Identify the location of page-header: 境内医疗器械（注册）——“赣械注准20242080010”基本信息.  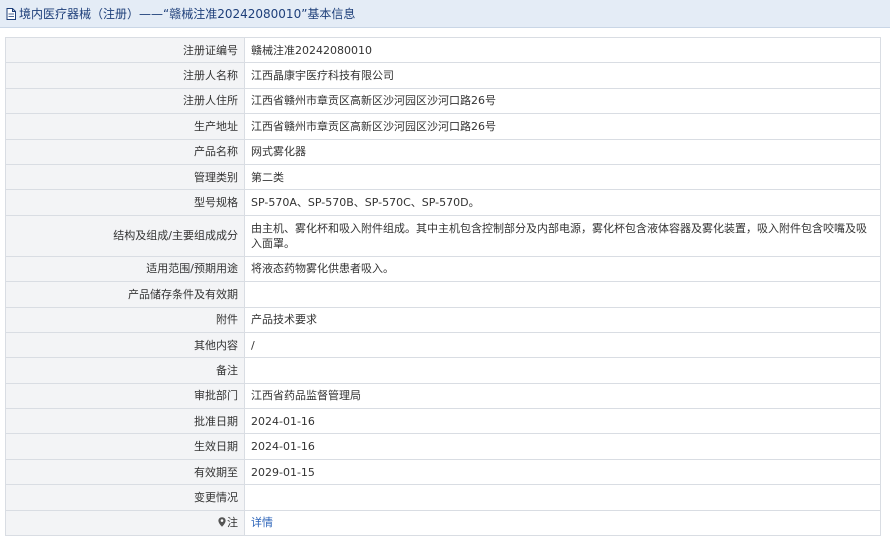
(445, 14).